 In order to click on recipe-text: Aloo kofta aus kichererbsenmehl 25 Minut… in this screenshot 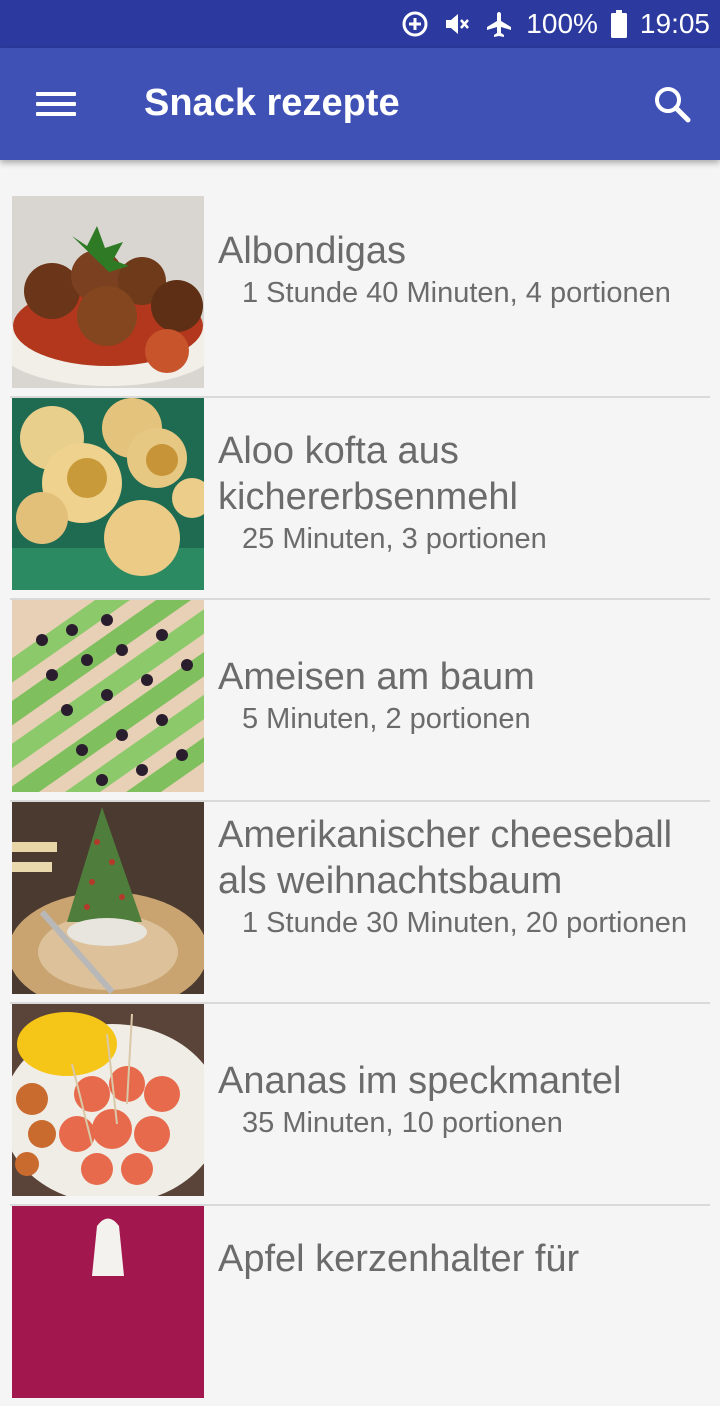, I will do `click(464, 493)`.